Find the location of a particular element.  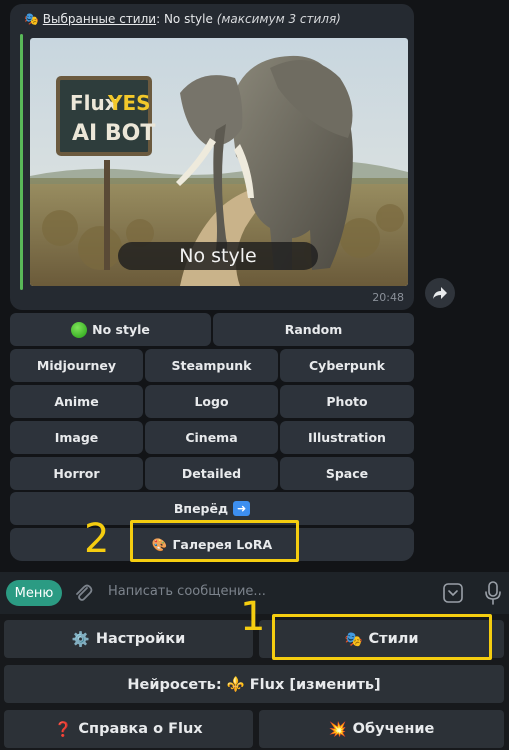

style-button-image: Image is located at coordinates (76, 437).